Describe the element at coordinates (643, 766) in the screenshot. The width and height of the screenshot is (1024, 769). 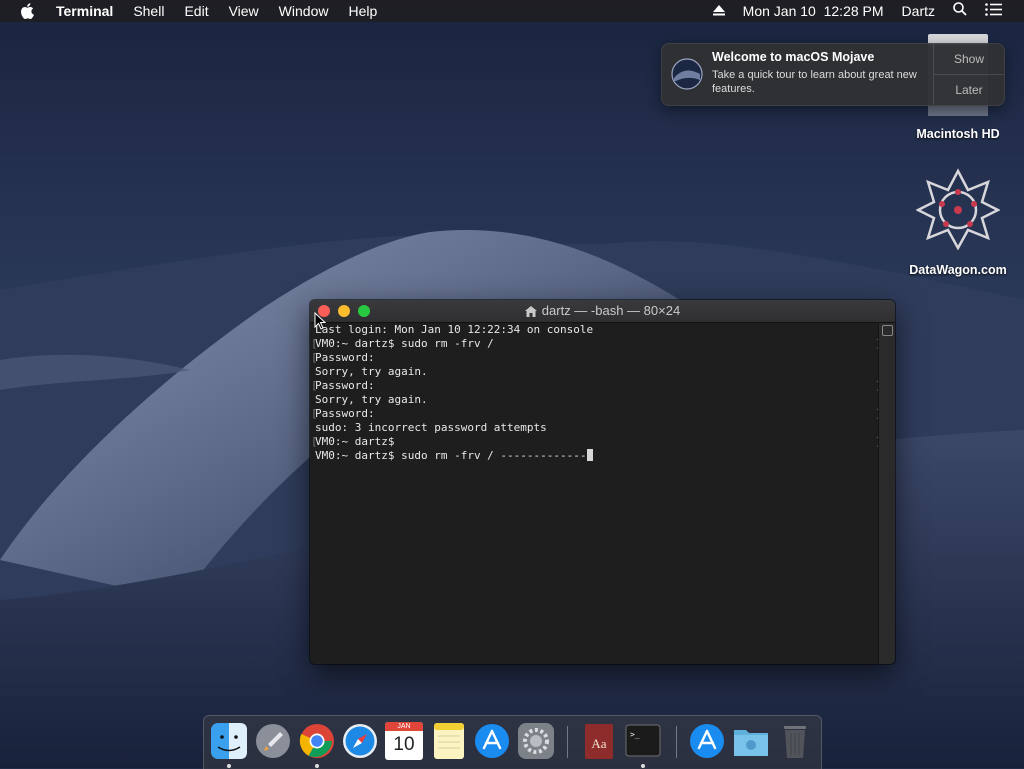
I see `terminal-running-indicator` at that location.